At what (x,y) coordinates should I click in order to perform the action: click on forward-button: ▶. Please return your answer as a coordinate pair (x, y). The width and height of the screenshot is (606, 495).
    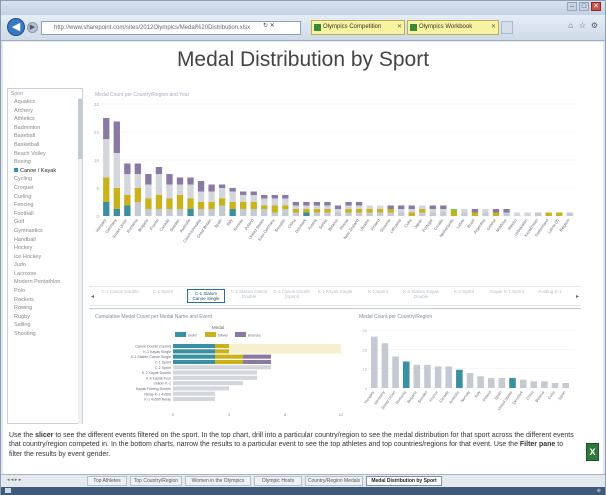
    Looking at the image, I should click on (32, 27).